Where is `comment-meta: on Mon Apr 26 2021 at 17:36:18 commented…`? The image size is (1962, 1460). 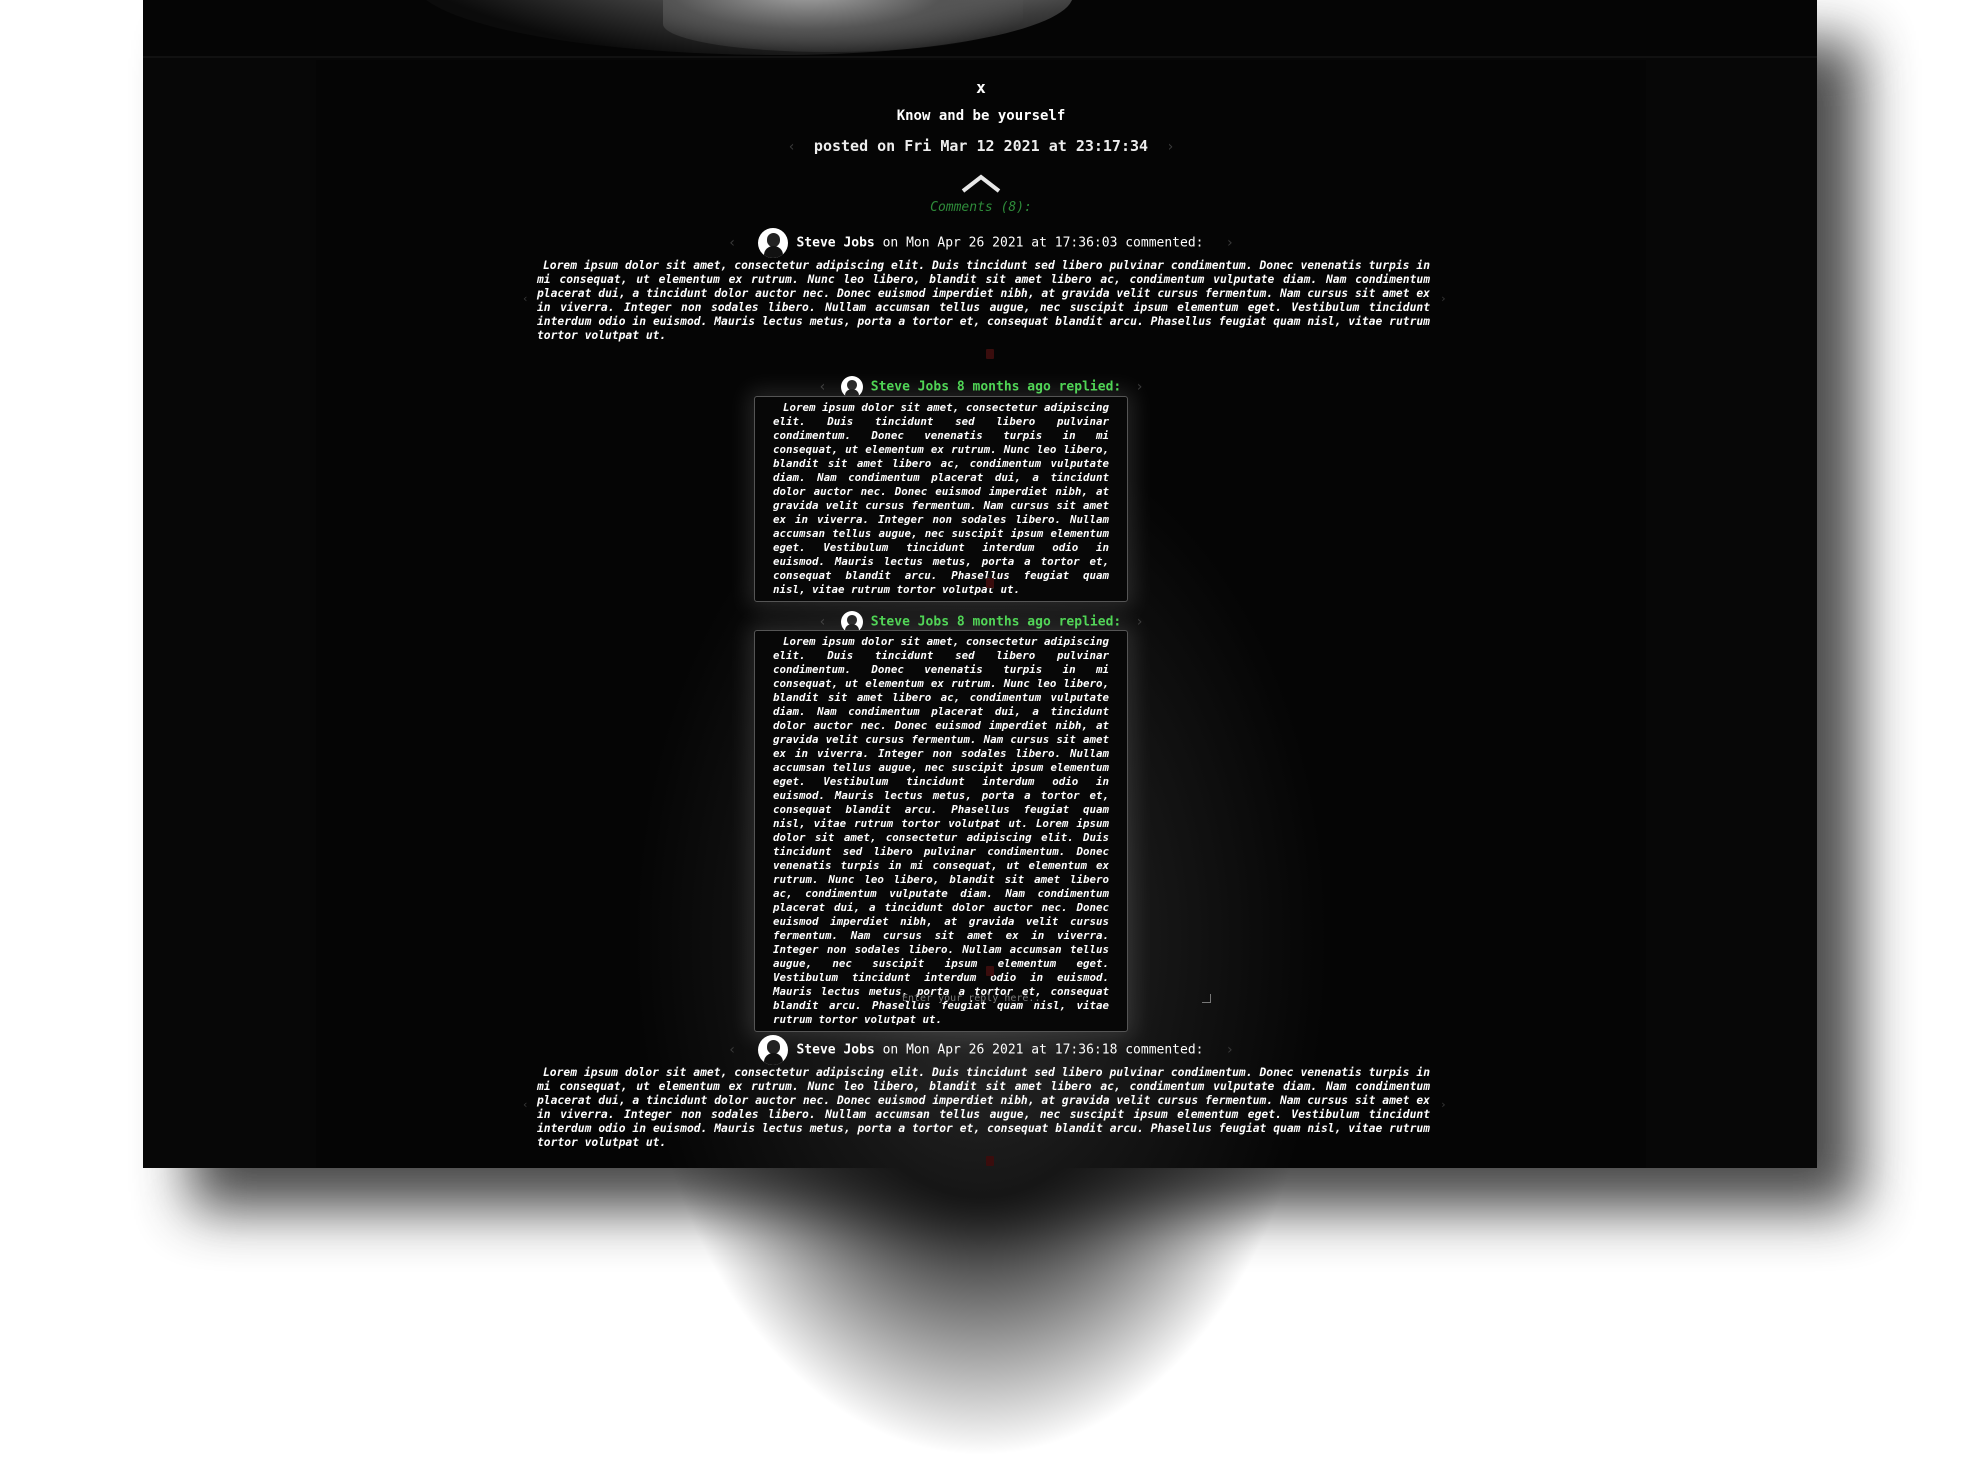
comment-meta: on Mon Apr 26 2021 at 17:36:18 commented… is located at coordinates (1039, 1050).